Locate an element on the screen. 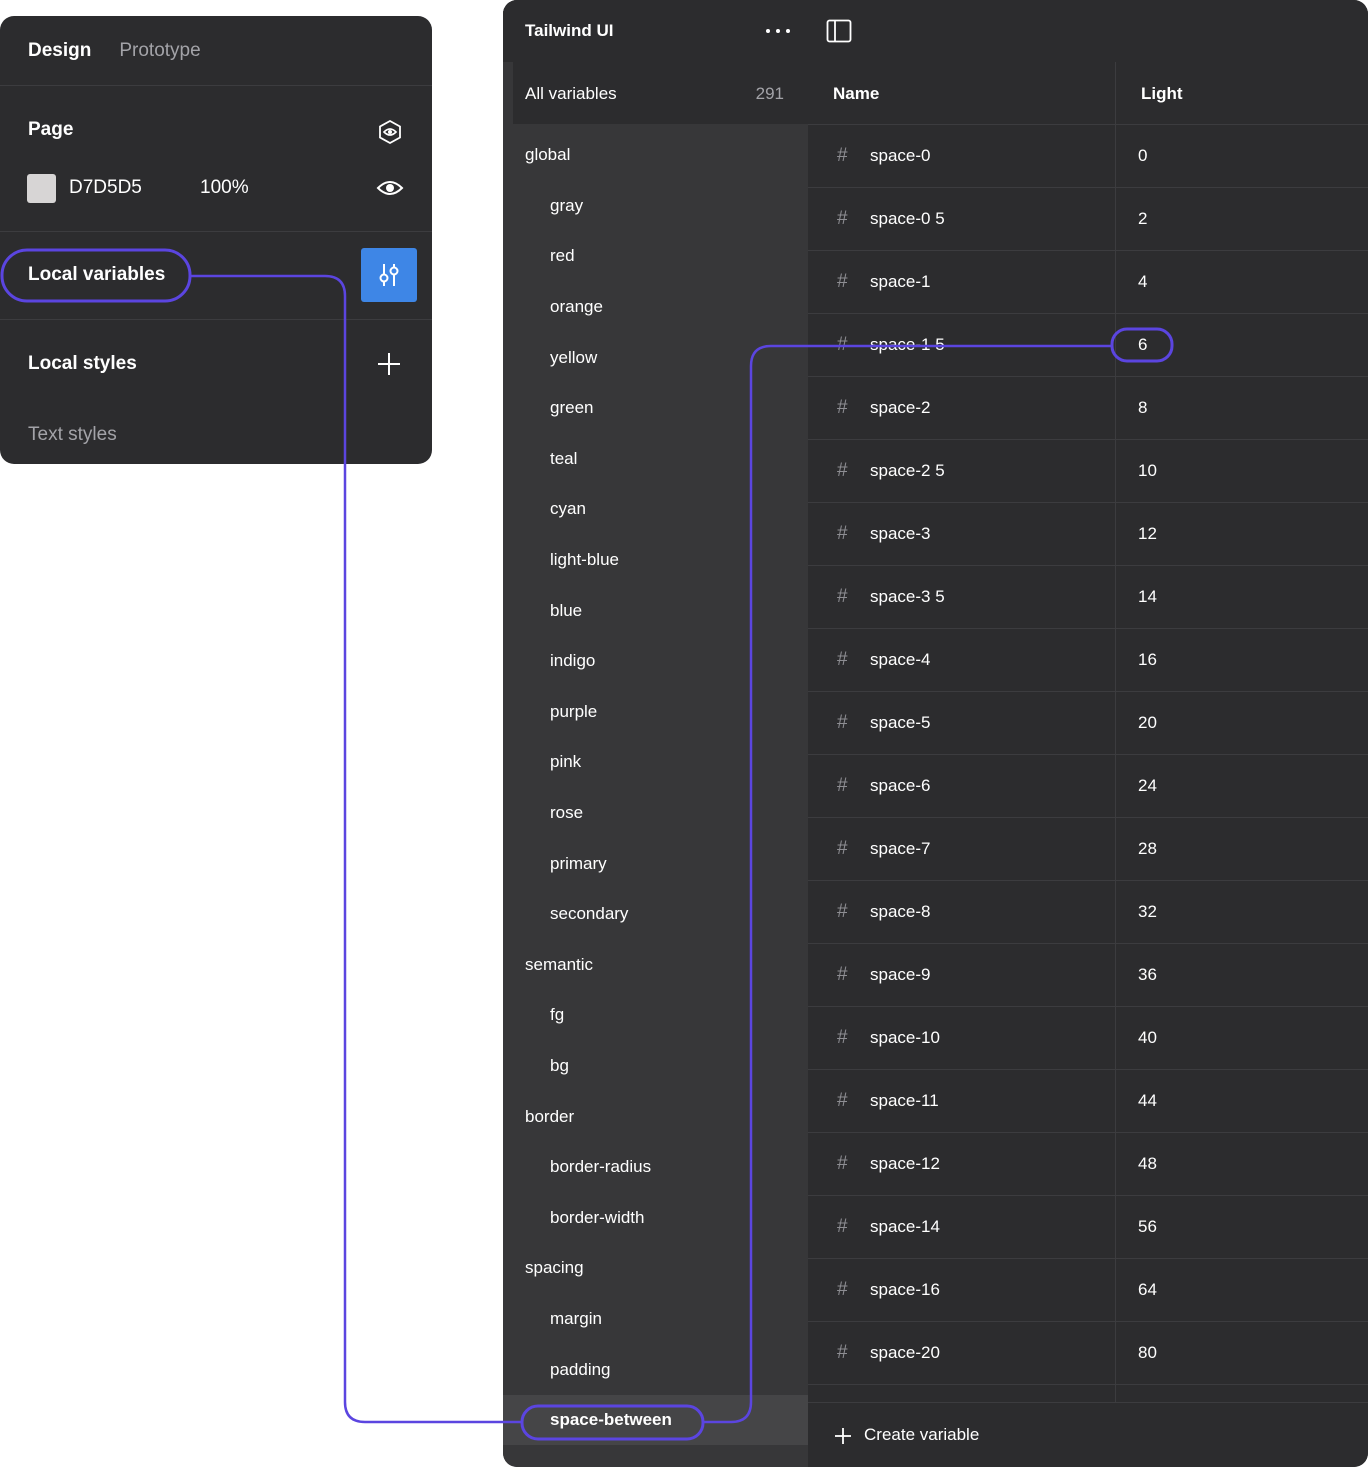 This screenshot has width=1368, height=1467. sidebar-item-spacing: spacing is located at coordinates (655, 1268).